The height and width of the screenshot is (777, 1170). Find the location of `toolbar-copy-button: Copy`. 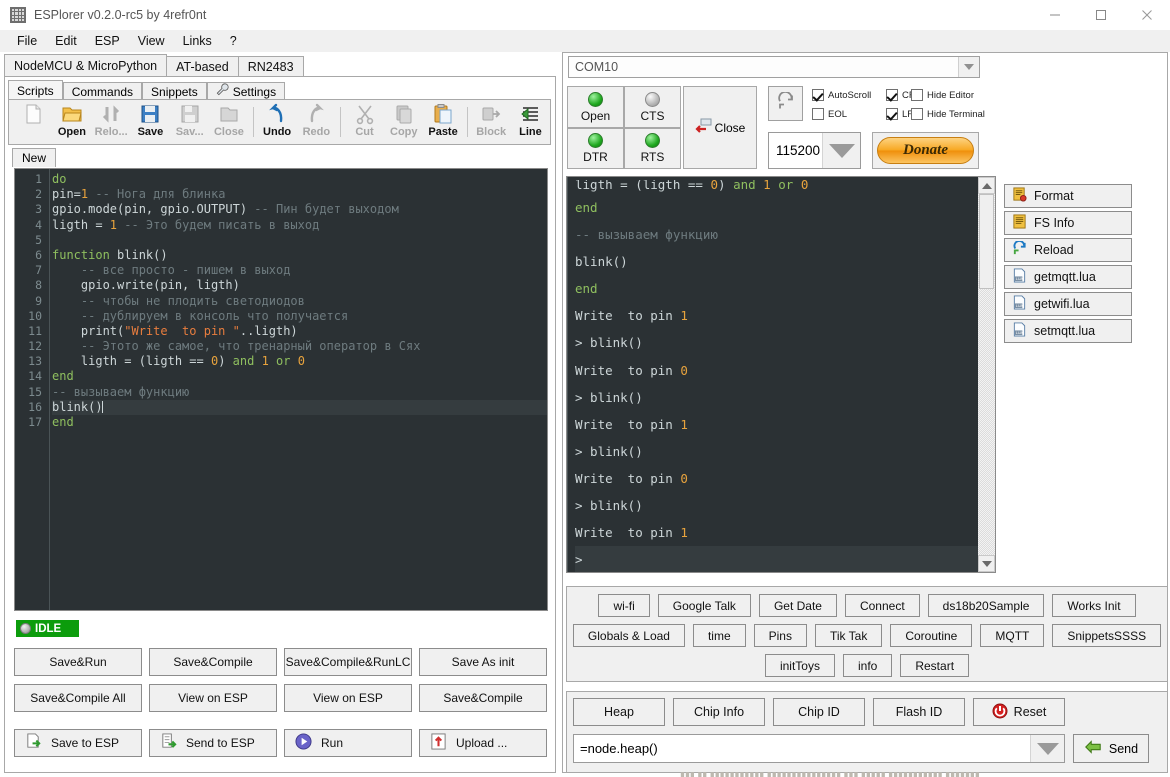

toolbar-copy-button: Copy is located at coordinates (403, 122).